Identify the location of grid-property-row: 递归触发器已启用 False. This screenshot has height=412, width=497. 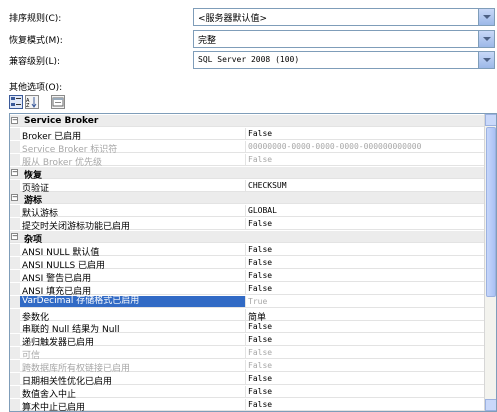
(247, 341).